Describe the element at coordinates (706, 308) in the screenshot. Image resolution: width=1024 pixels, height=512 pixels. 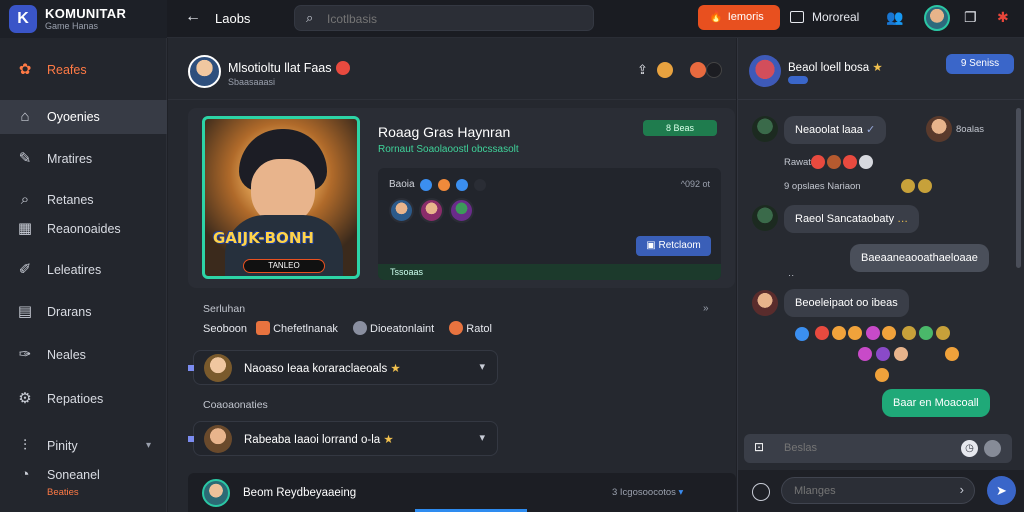
I see `section-more-icon: »` at that location.